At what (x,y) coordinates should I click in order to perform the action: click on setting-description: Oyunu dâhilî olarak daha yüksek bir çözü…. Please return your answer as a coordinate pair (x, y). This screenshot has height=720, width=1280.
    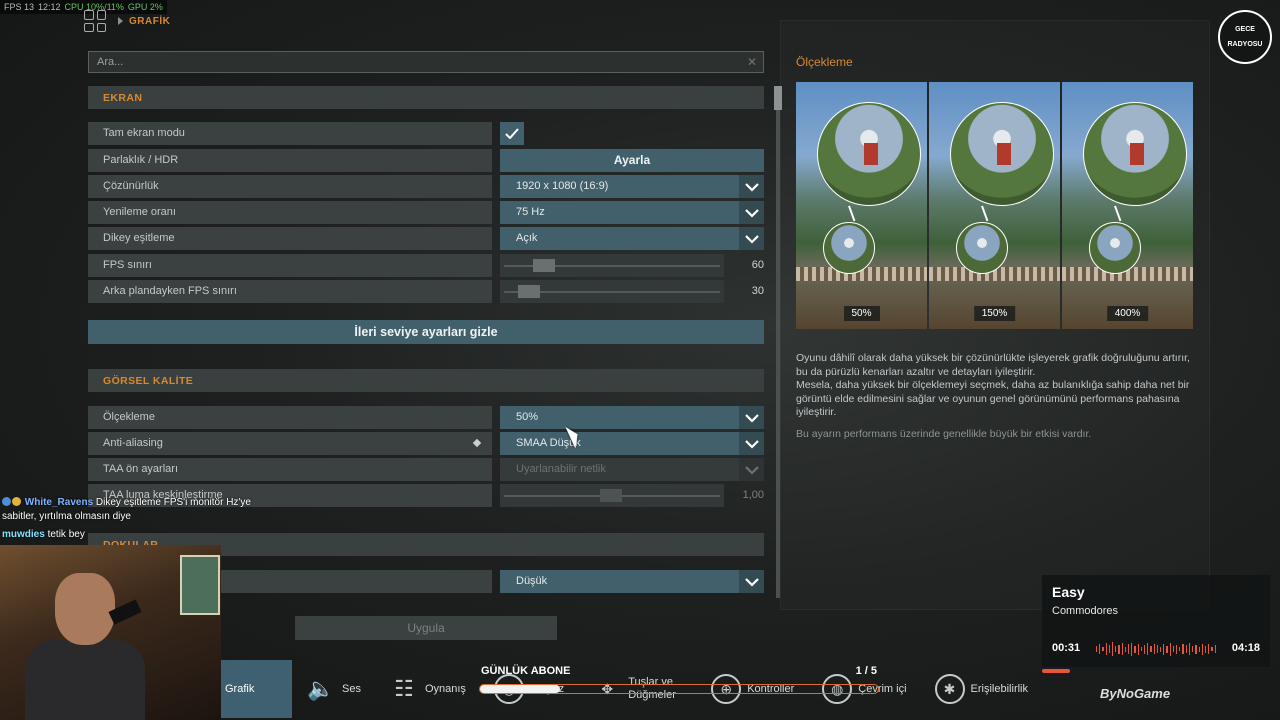
    Looking at the image, I should click on (996, 396).